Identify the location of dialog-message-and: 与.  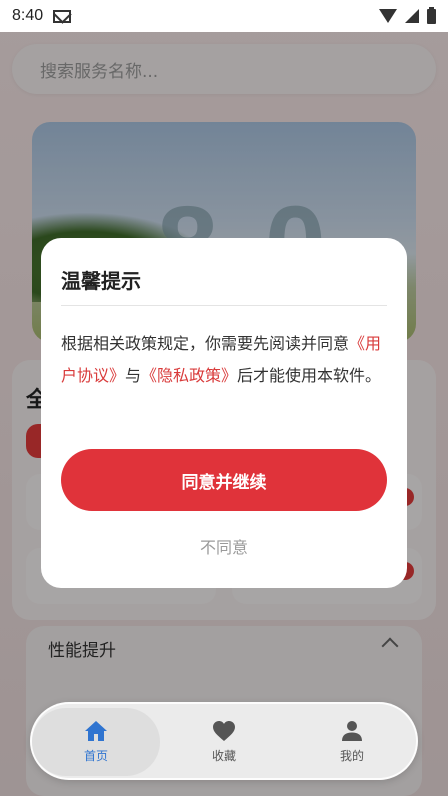
(133, 375).